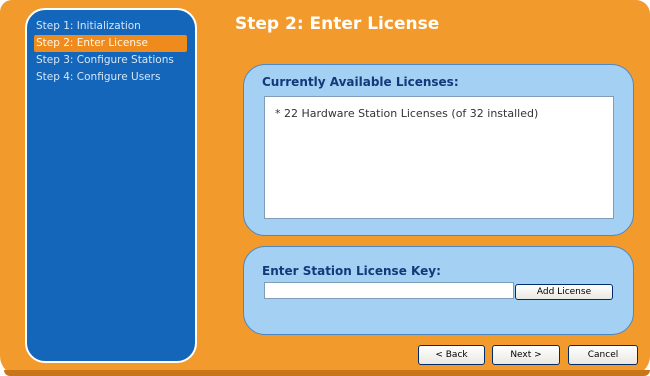 This screenshot has height=376, width=650. What do you see at coordinates (110, 77) in the screenshot?
I see `sidebar-item-configure-users: Step 4: Configure Users` at bounding box center [110, 77].